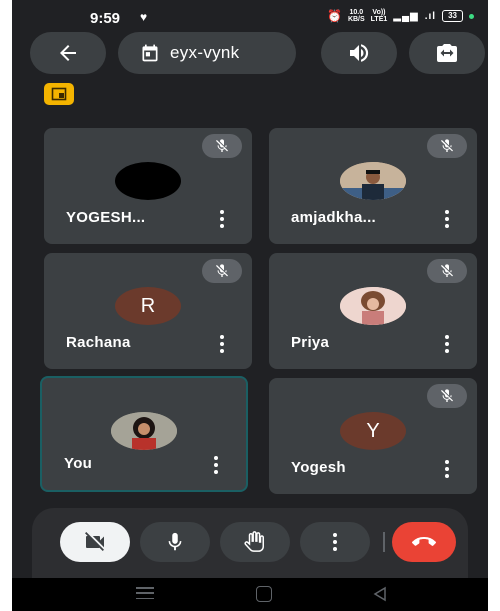 This screenshot has width=500, height=611. I want to click on status-time: 9:59, so click(105, 18).